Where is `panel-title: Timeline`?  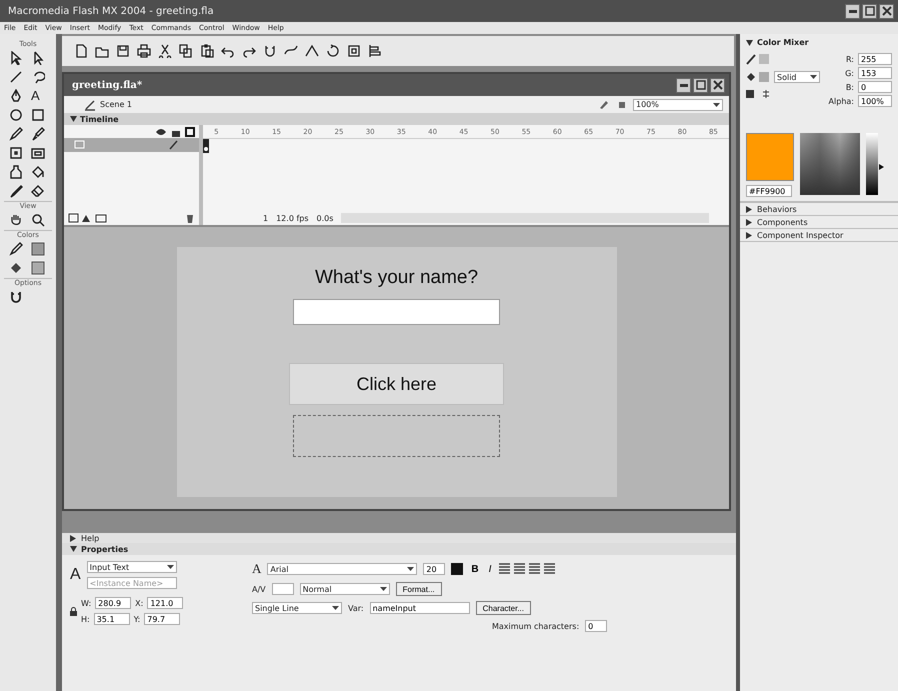 panel-title: Timeline is located at coordinates (94, 119).